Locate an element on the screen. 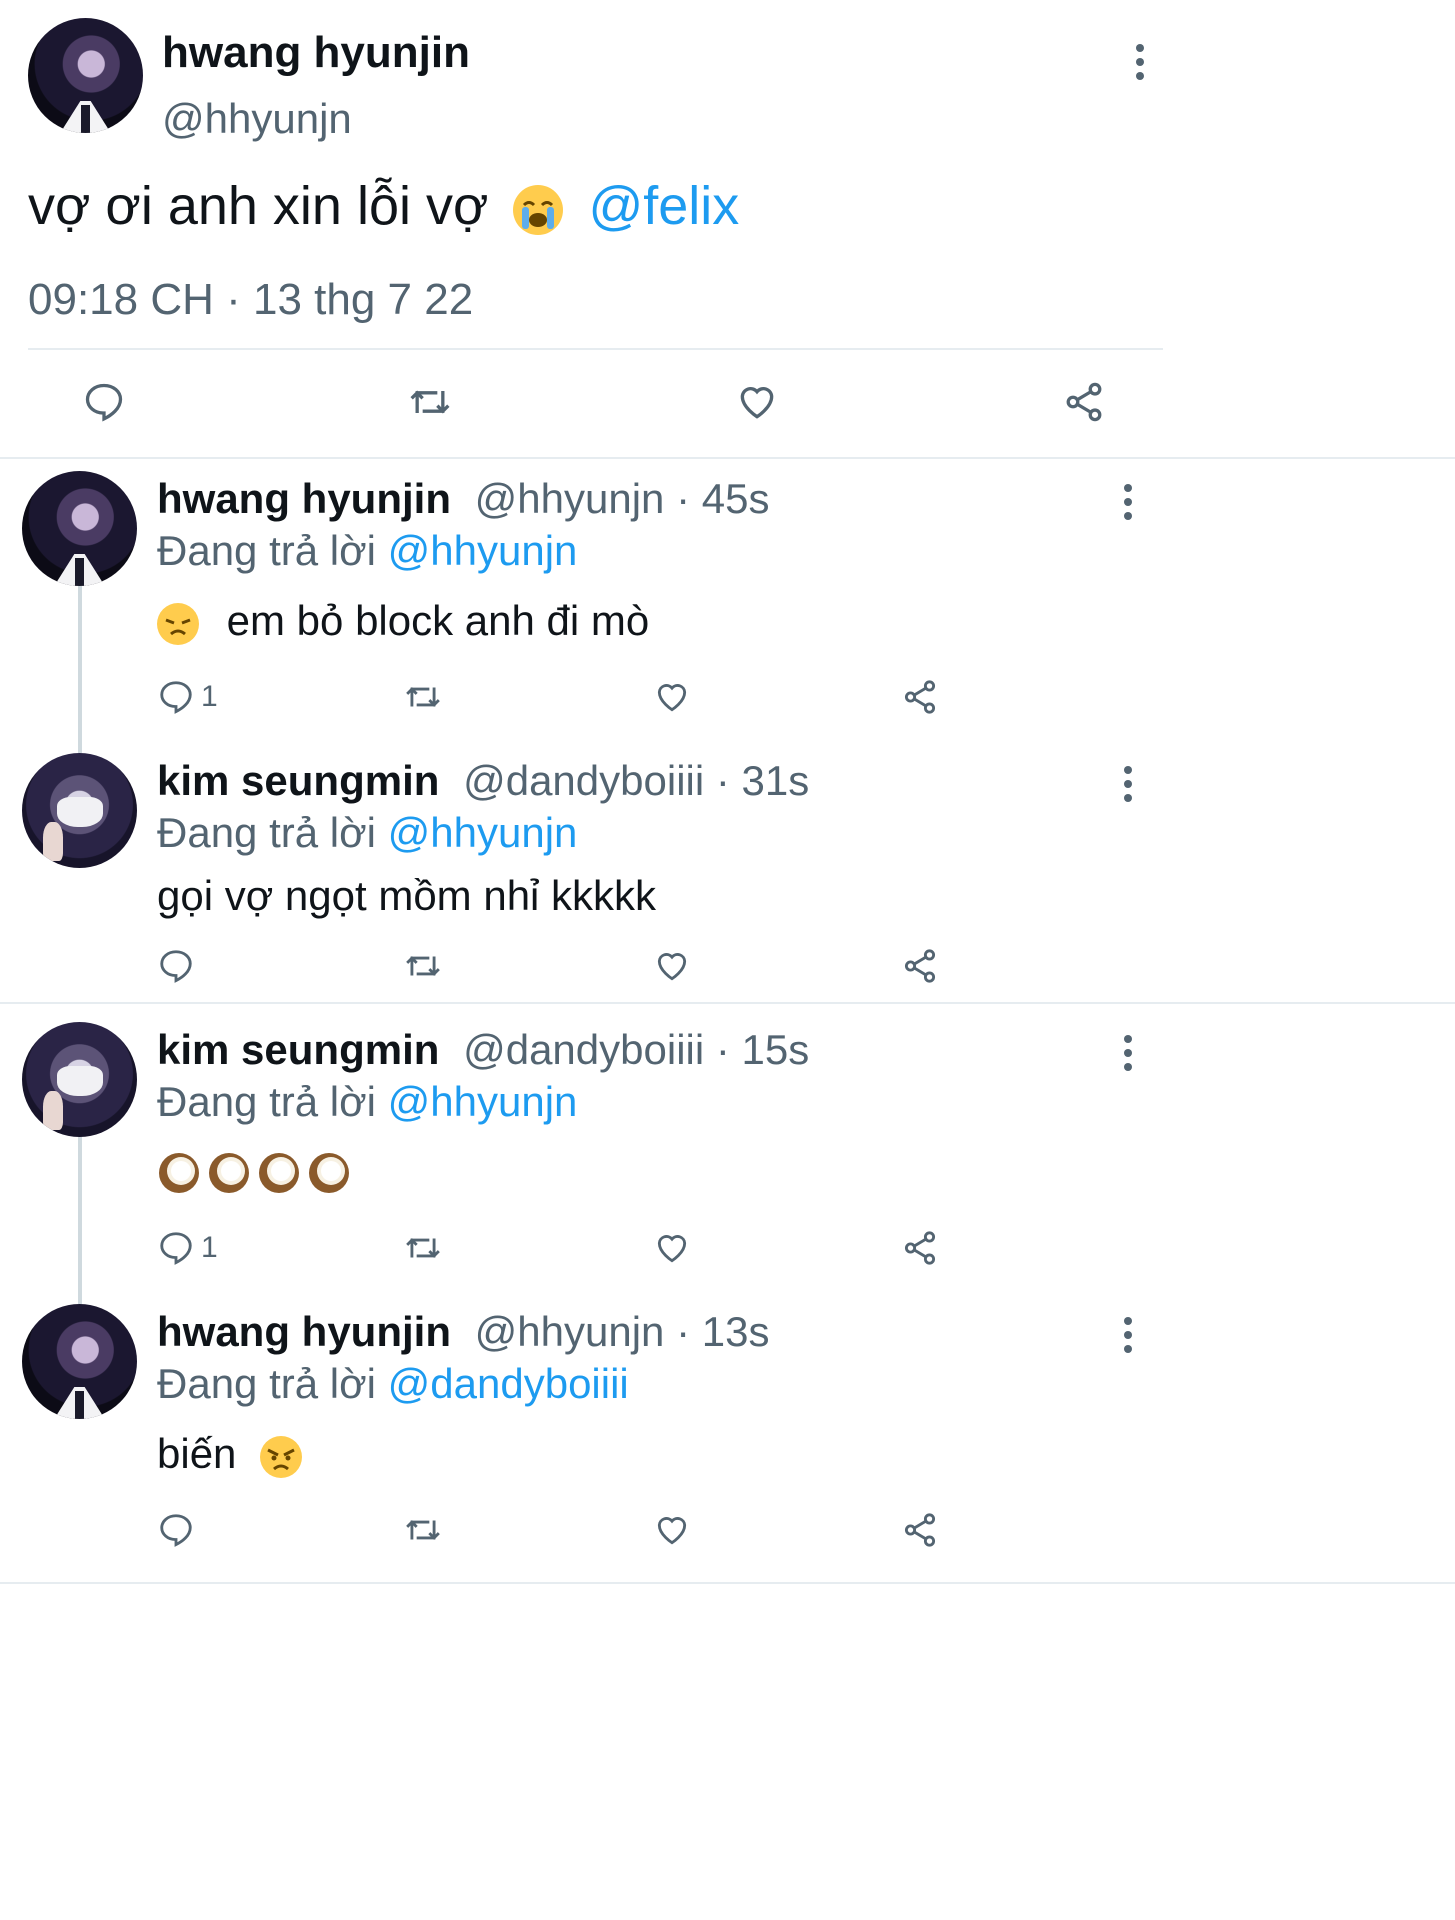 This screenshot has width=1455, height=1920. angry-face-icon is located at coordinates (281, 1456).